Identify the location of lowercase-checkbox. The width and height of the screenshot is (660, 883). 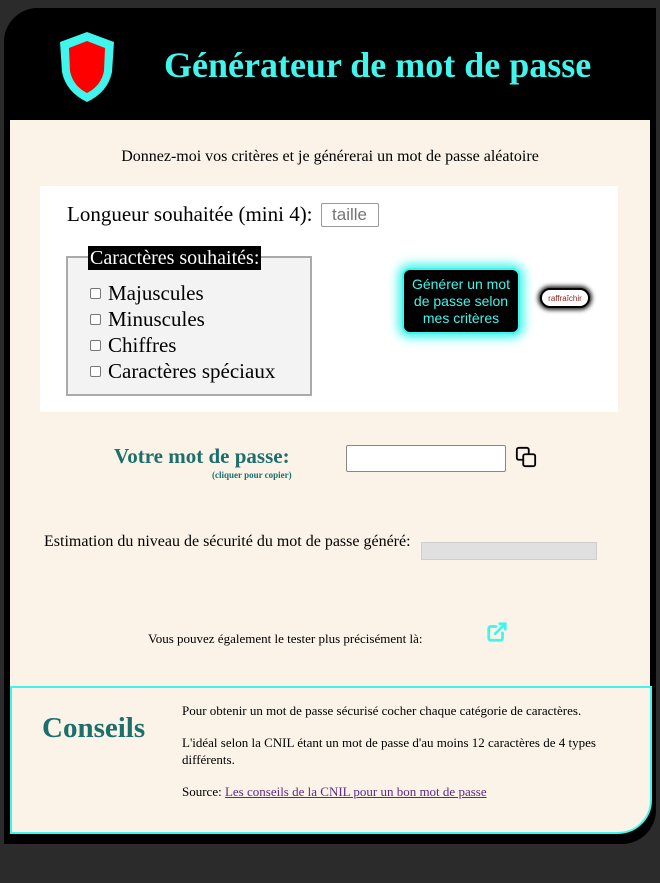
(95, 319).